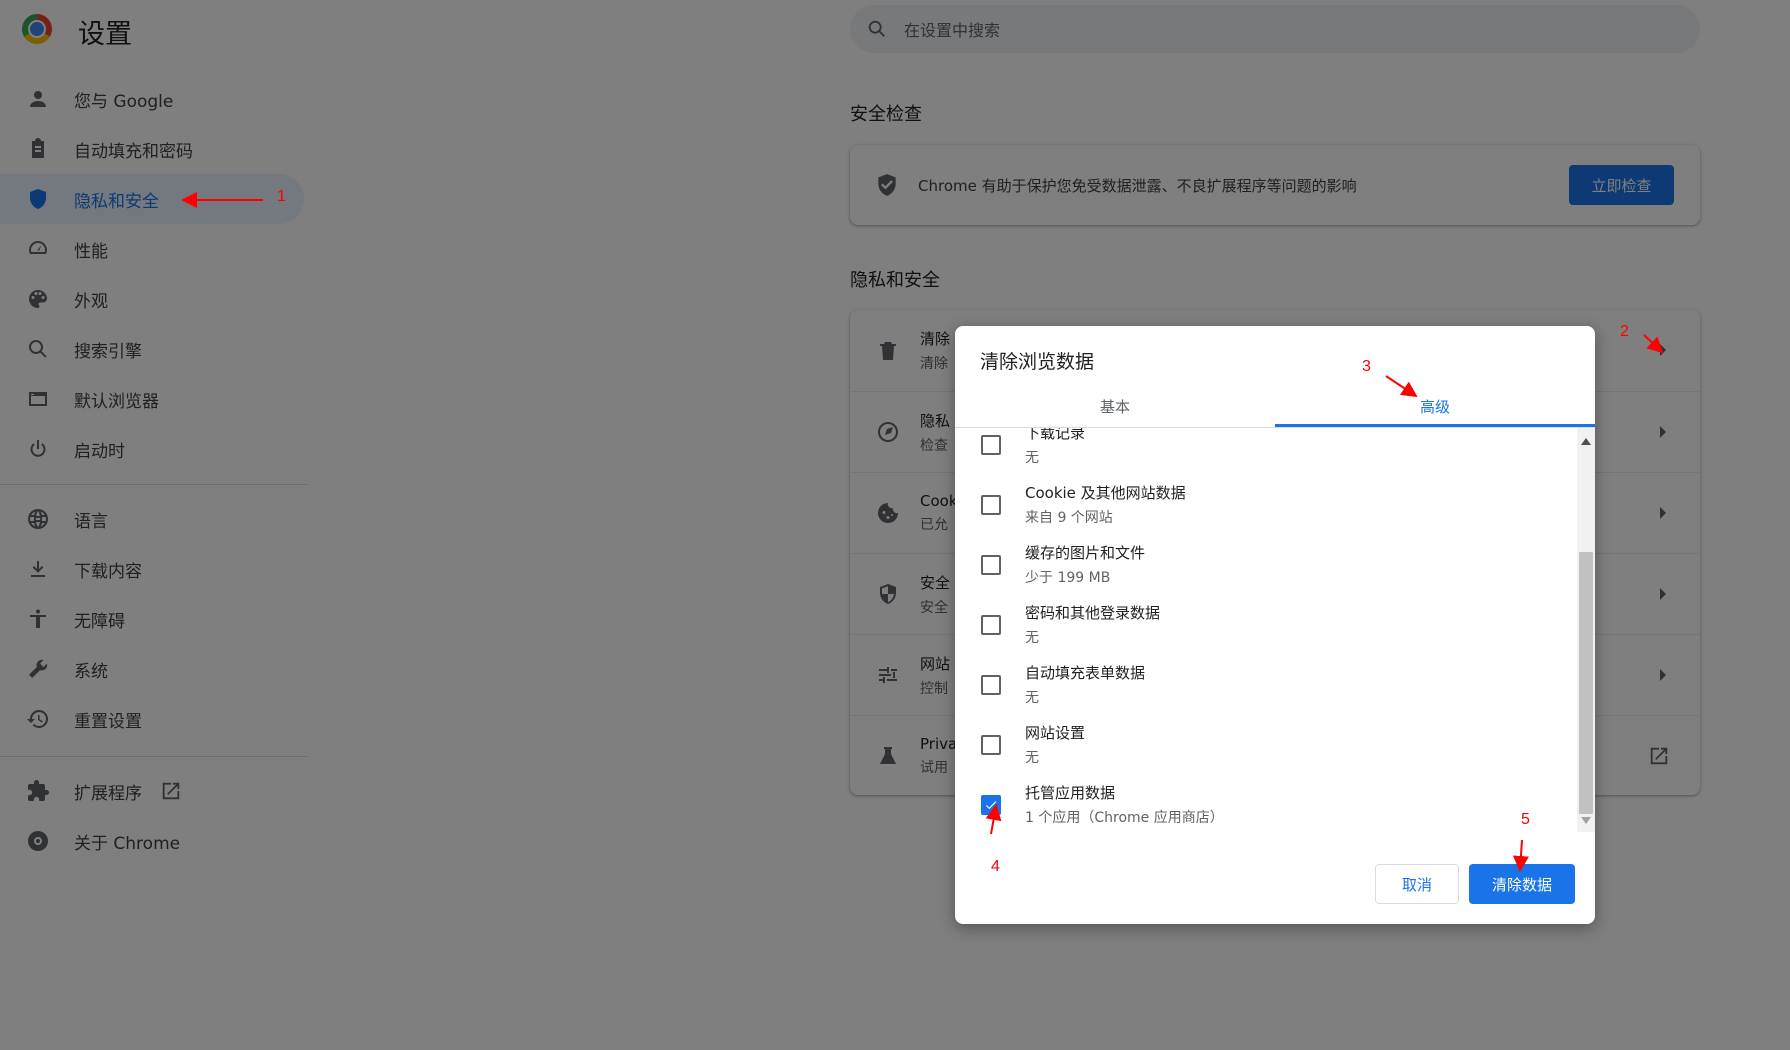 The image size is (1790, 1050). Describe the element at coordinates (1255, 804) in the screenshot. I see `list-item-hosted-app-data: 托管应用数据 1 个应用（Chrome 应用商店）` at that location.